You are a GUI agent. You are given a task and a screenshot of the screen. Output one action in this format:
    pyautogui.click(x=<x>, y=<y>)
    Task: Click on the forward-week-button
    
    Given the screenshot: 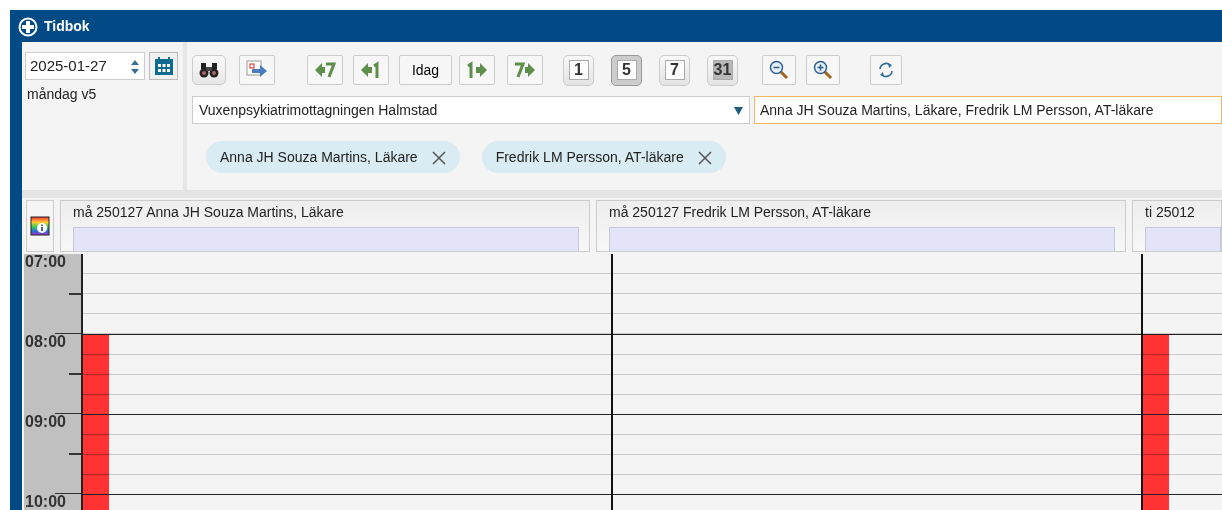 What is the action you would take?
    pyautogui.click(x=525, y=70)
    